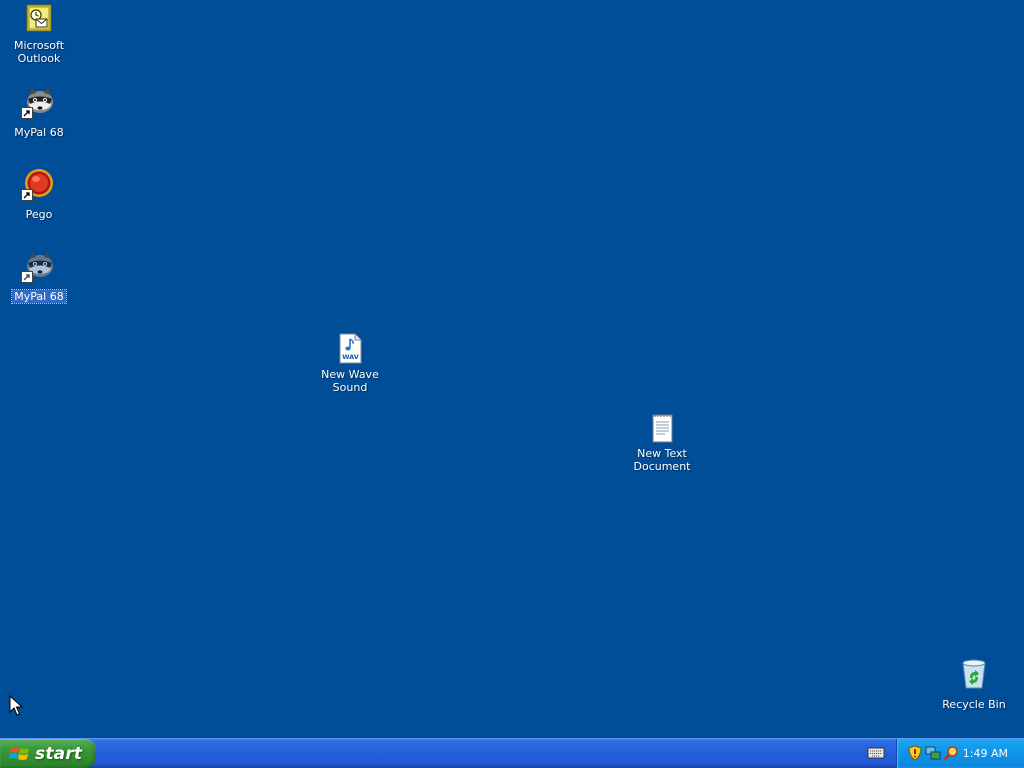  I want to click on desktop-icon-microsoft-outlook: Microsoft Outlook, so click(39, 35).